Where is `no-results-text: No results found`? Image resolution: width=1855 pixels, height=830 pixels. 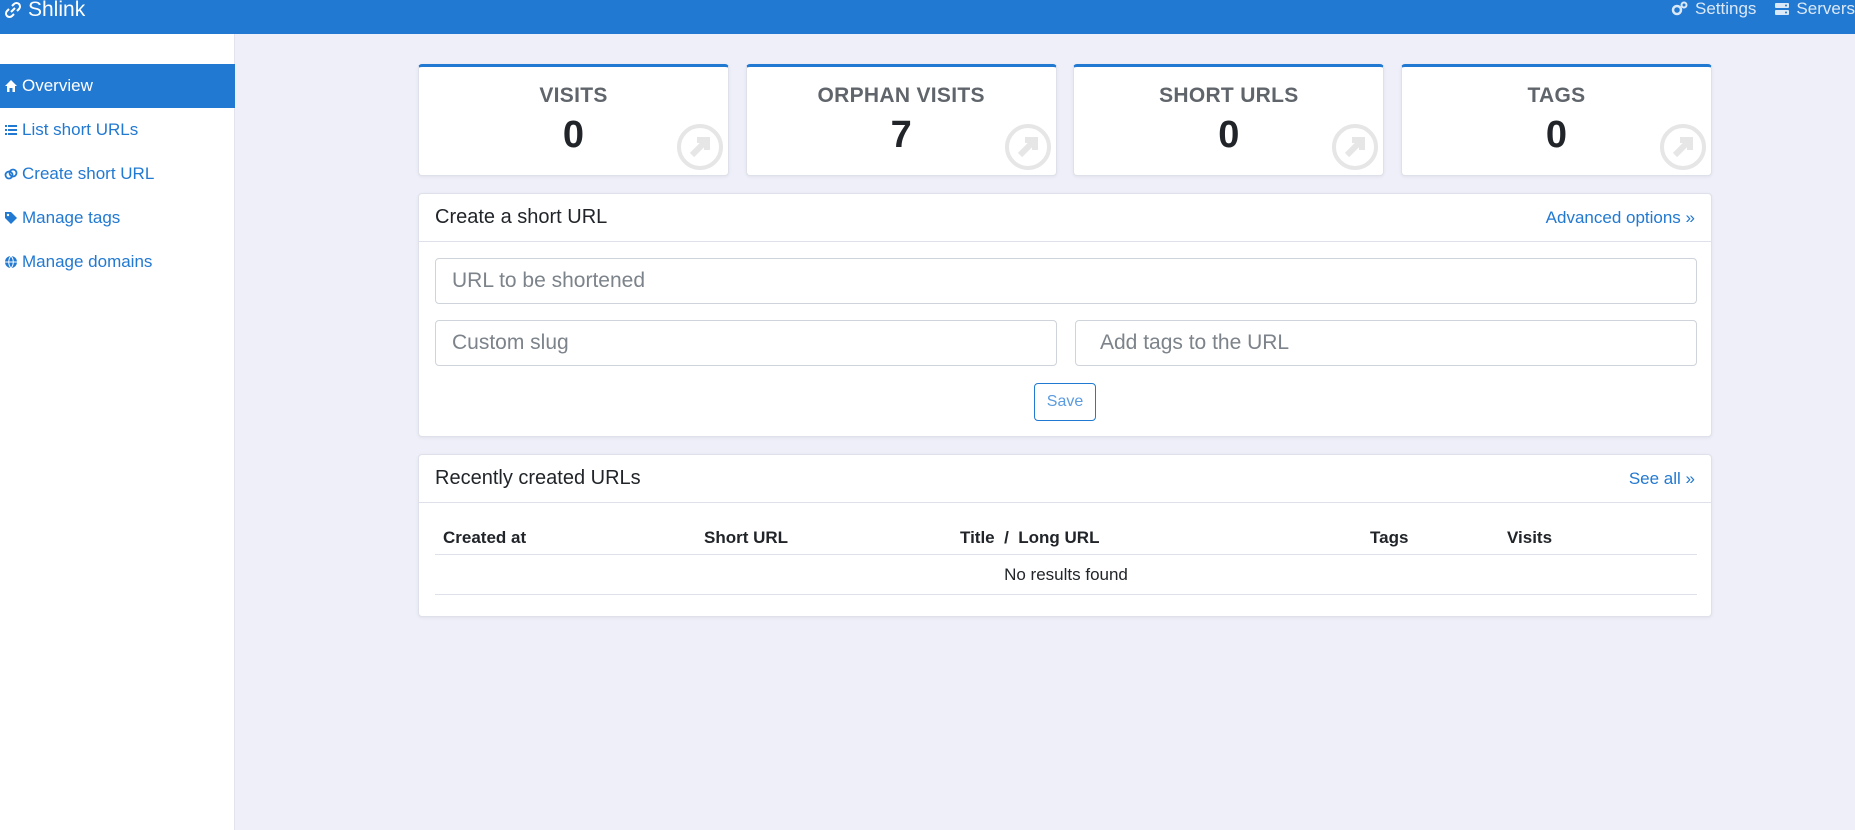
no-results-text: No results found is located at coordinates (1066, 574).